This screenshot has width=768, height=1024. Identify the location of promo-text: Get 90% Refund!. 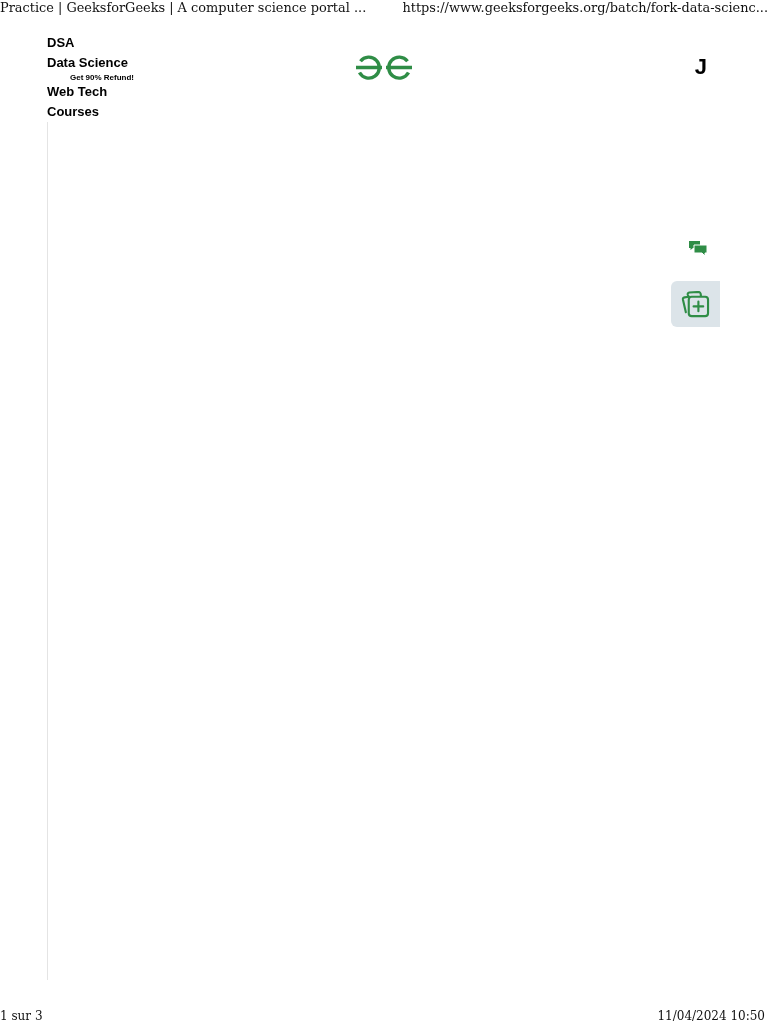
(102, 77).